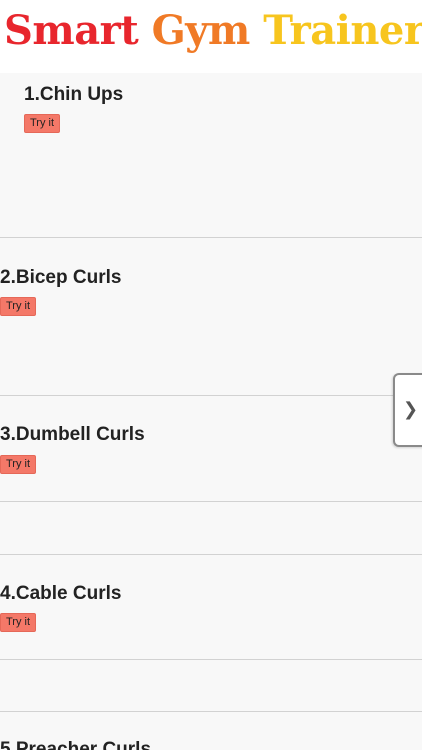 The width and height of the screenshot is (422, 750). I want to click on try-it-button-bicep-curls: Try it, so click(18, 306).